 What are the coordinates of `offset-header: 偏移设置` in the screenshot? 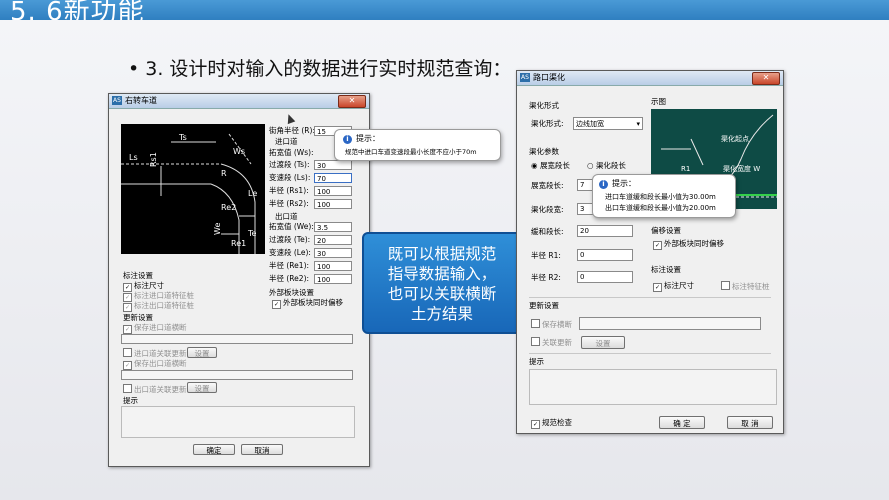 It's located at (666, 230).